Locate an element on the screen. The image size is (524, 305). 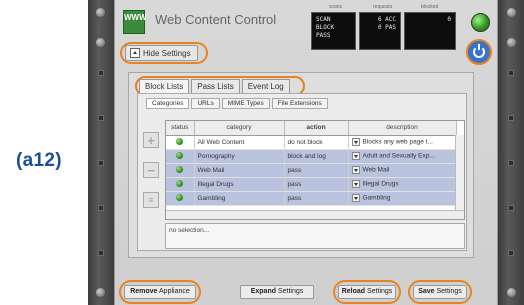
column-header-category: category is located at coordinates (239, 128).